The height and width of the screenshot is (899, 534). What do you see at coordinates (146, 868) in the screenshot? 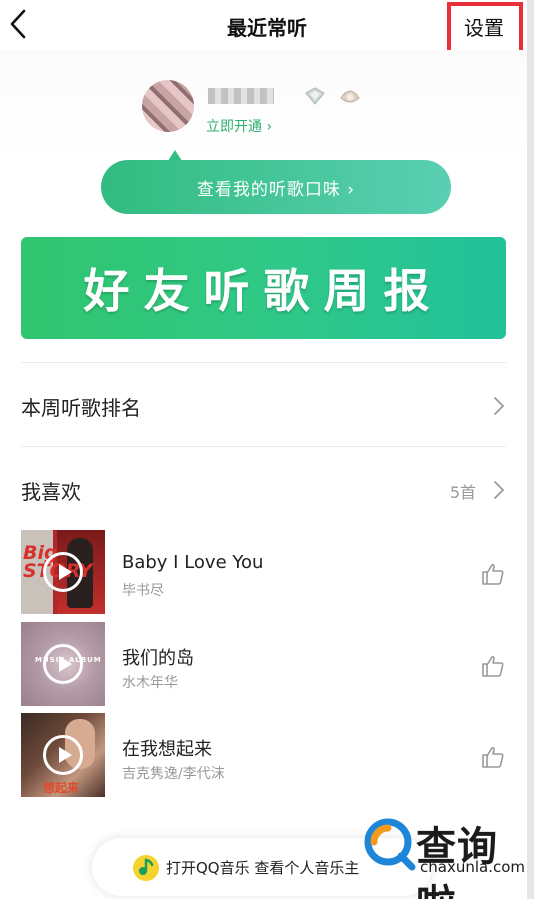
I see `qq-music-icon` at bounding box center [146, 868].